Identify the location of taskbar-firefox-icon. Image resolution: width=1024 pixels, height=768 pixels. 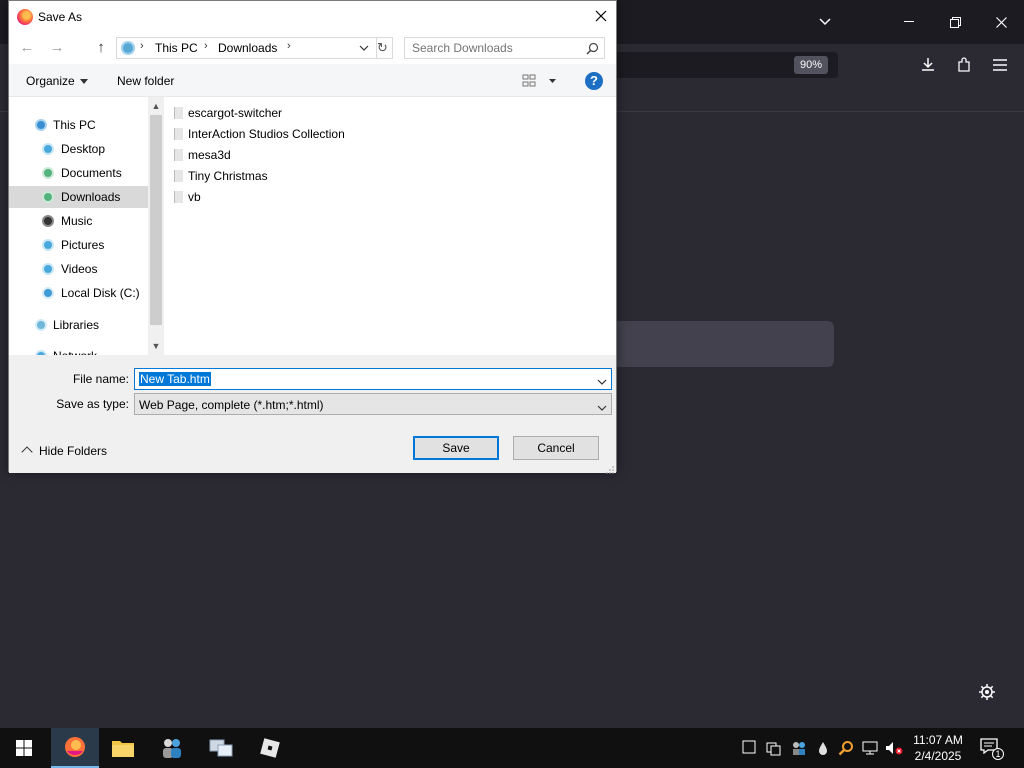
(75, 748).